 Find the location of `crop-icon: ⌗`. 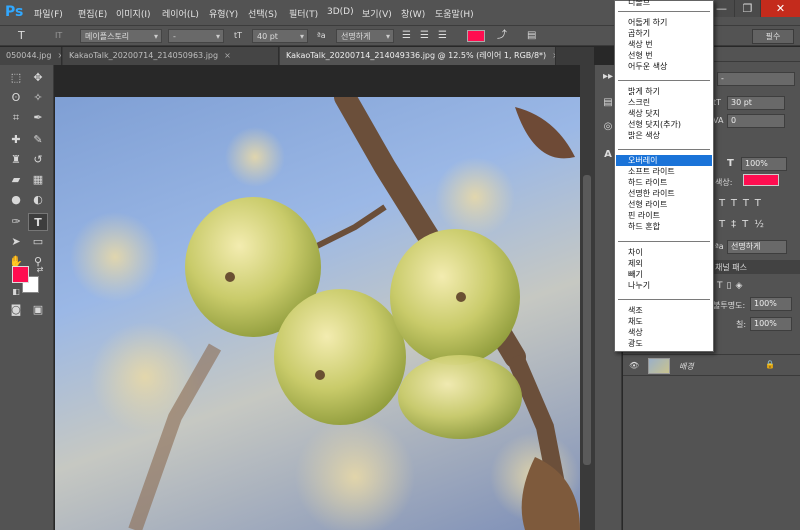

crop-icon: ⌗ is located at coordinates (16, 118).